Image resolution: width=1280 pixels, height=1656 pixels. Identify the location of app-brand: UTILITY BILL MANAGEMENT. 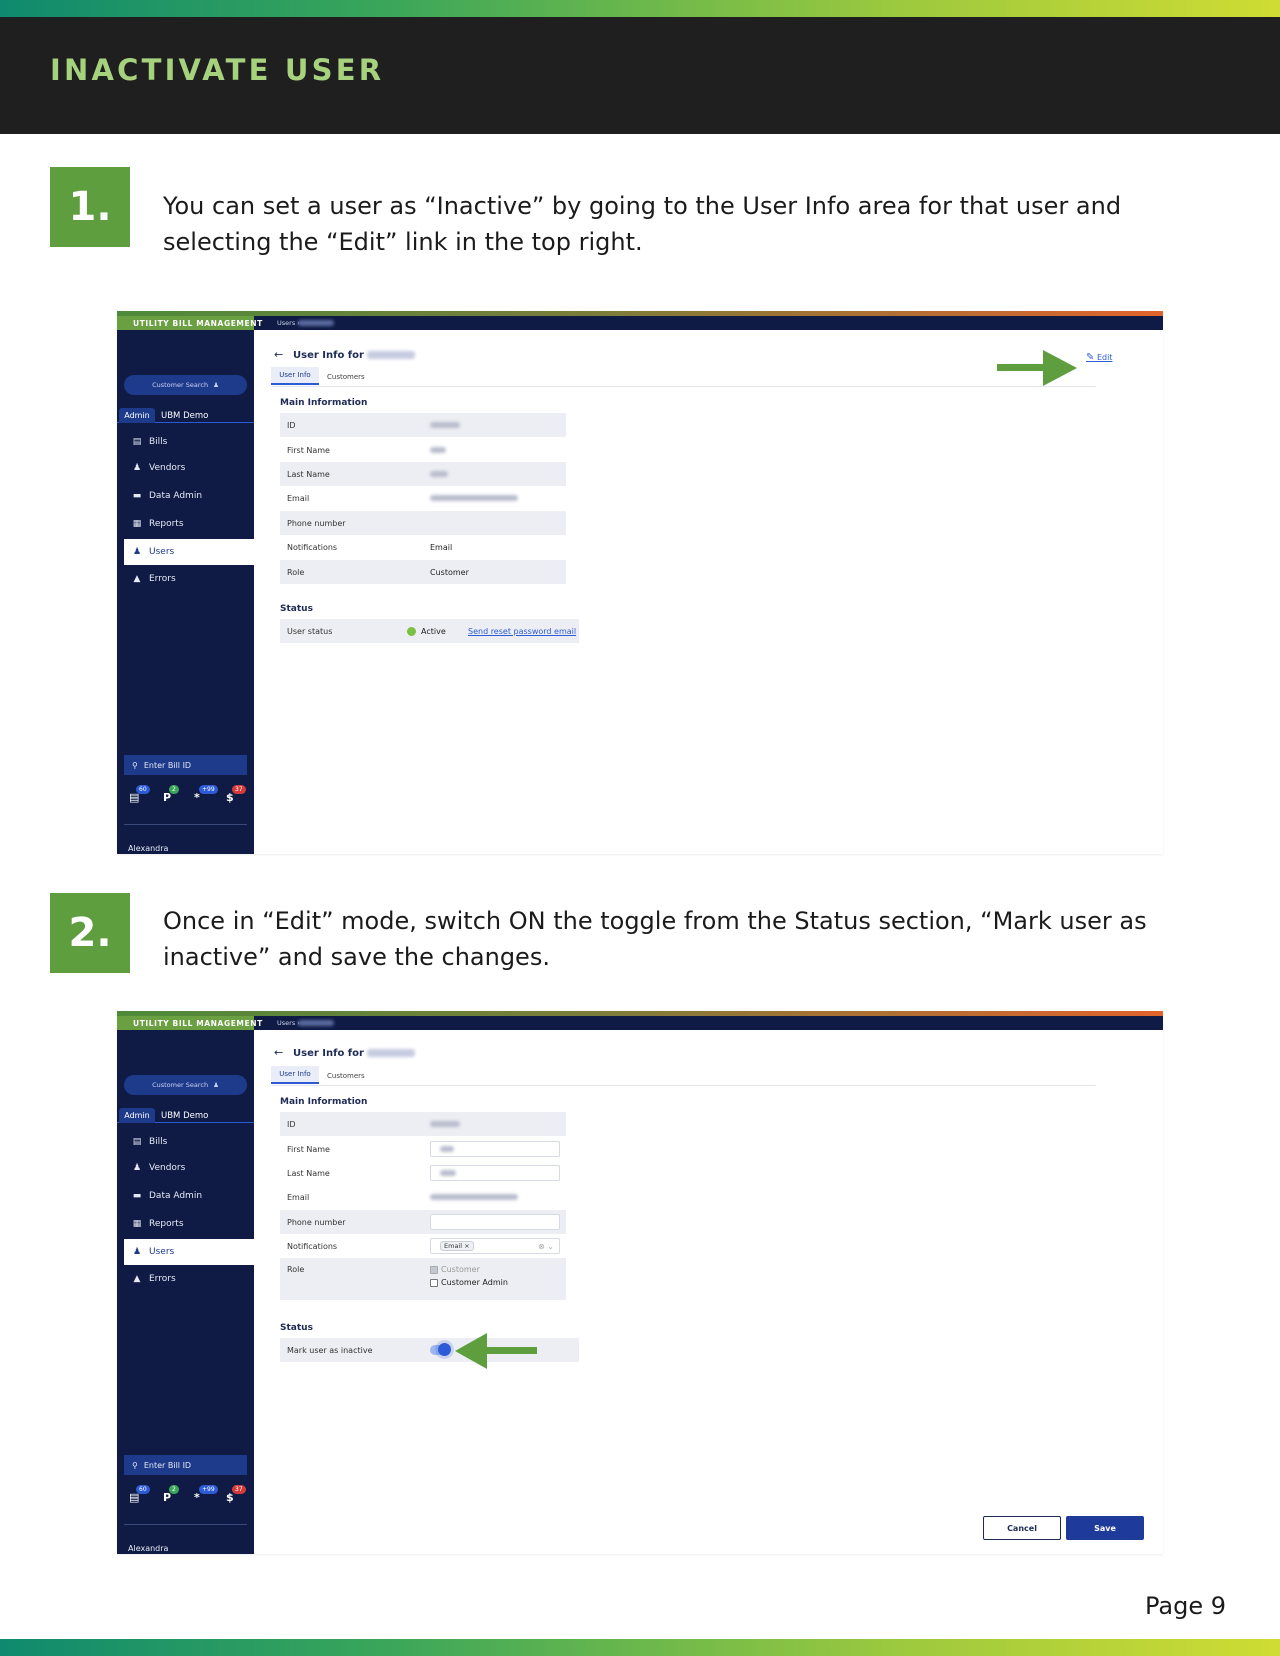
(189, 323).